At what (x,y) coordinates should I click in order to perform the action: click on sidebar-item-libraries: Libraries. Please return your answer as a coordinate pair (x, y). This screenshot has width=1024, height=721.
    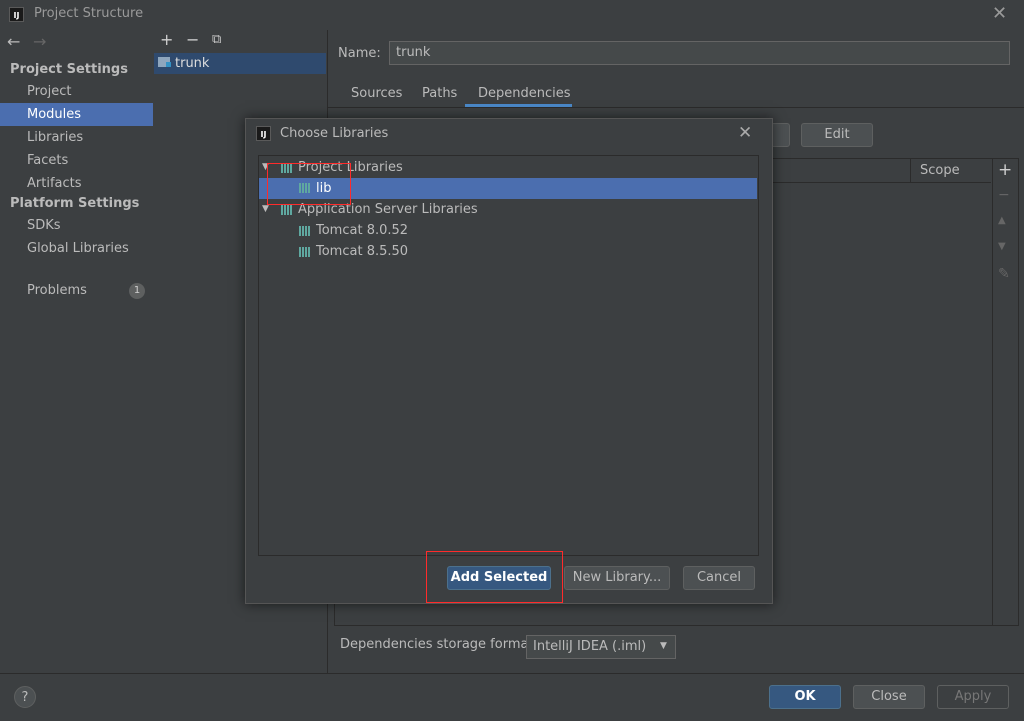
    Looking at the image, I should click on (76, 137).